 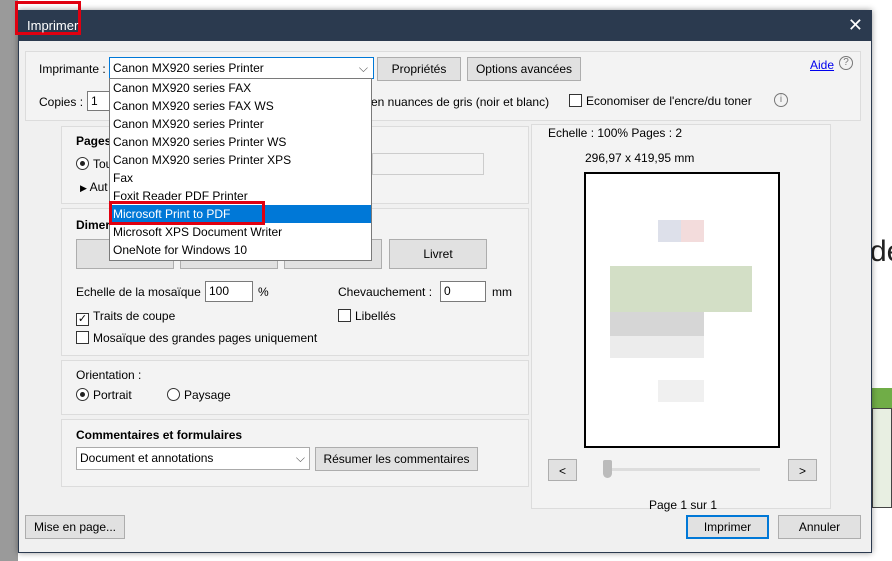 What do you see at coordinates (53, 25) in the screenshot?
I see `dialog-title: Imprimer` at bounding box center [53, 25].